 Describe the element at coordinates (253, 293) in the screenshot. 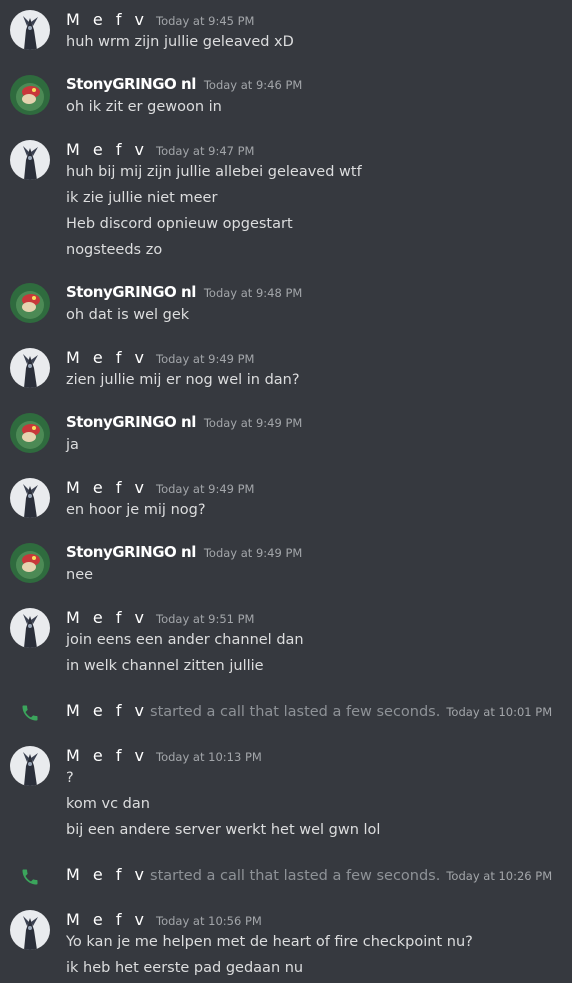

I see `timestamp: Today at 9:48 PM` at that location.